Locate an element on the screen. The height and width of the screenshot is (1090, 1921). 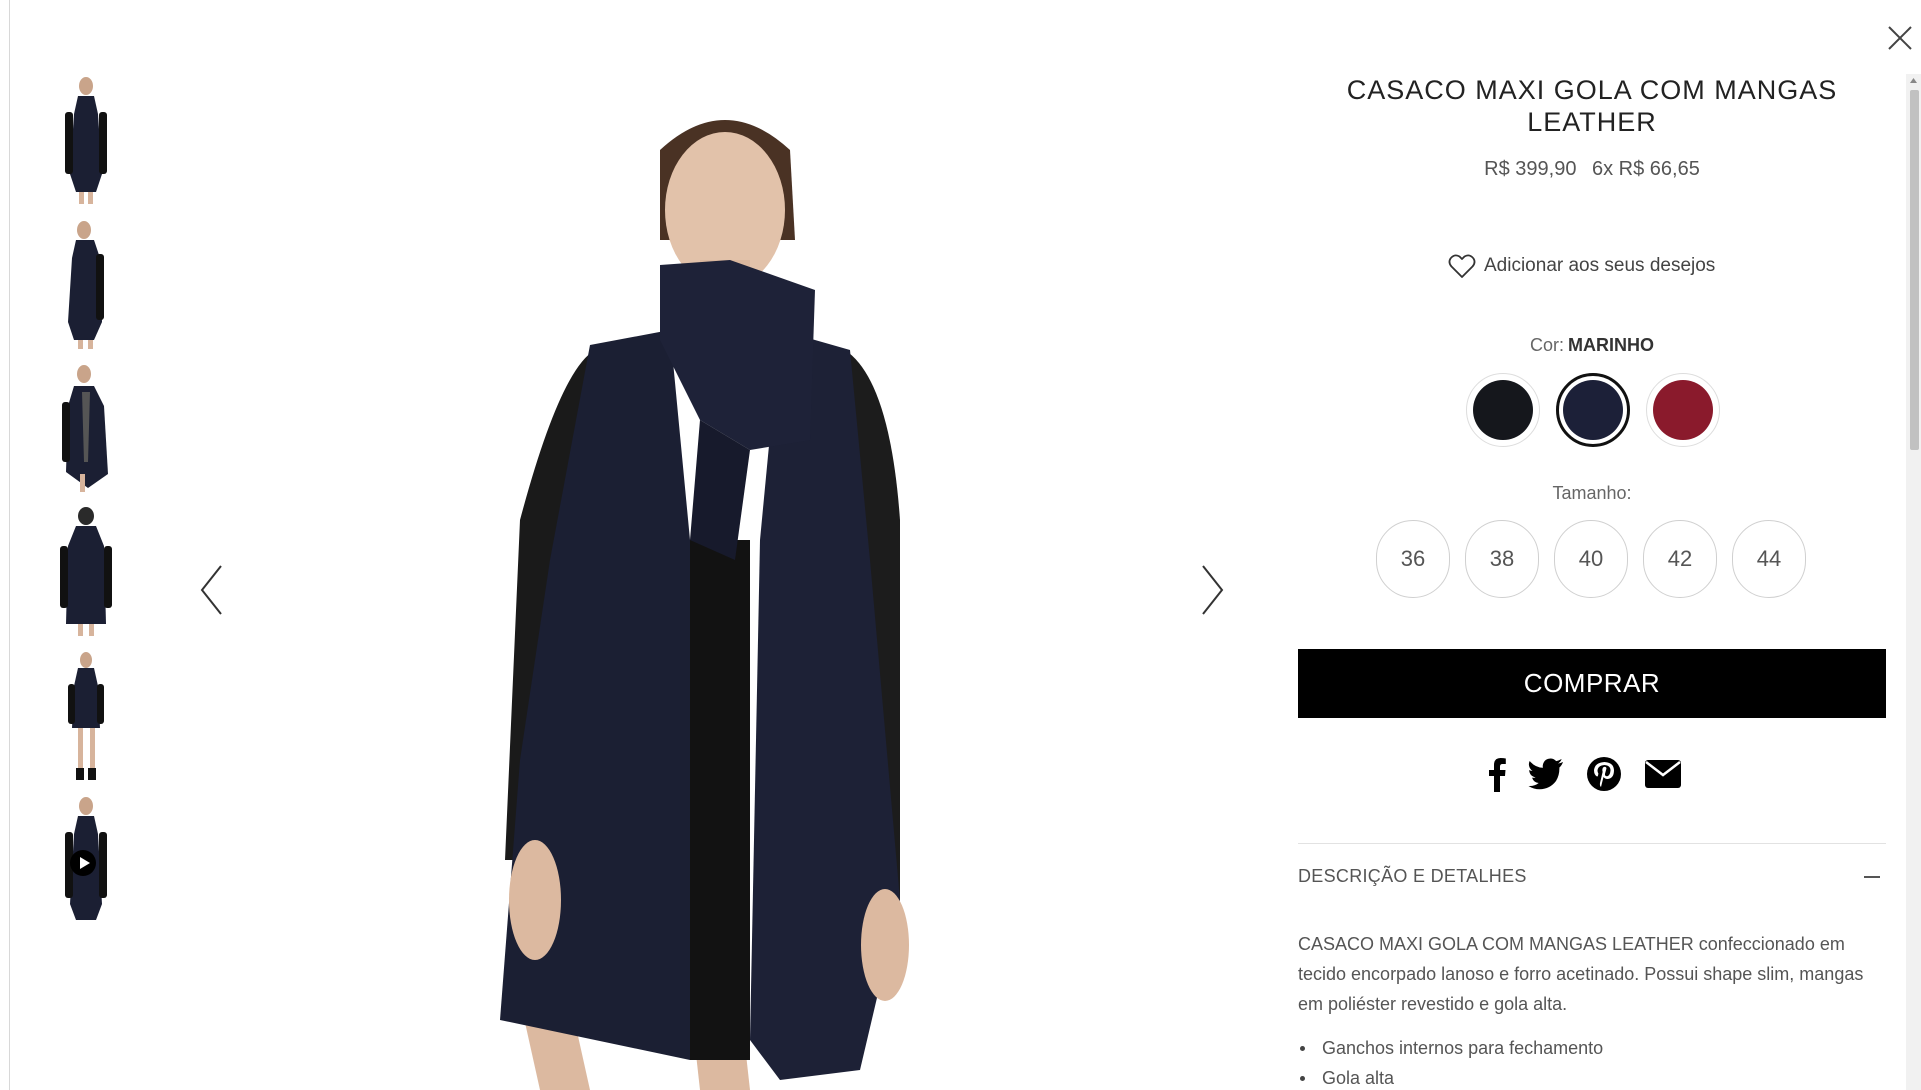
color-swatch-bordo is located at coordinates (1683, 410).